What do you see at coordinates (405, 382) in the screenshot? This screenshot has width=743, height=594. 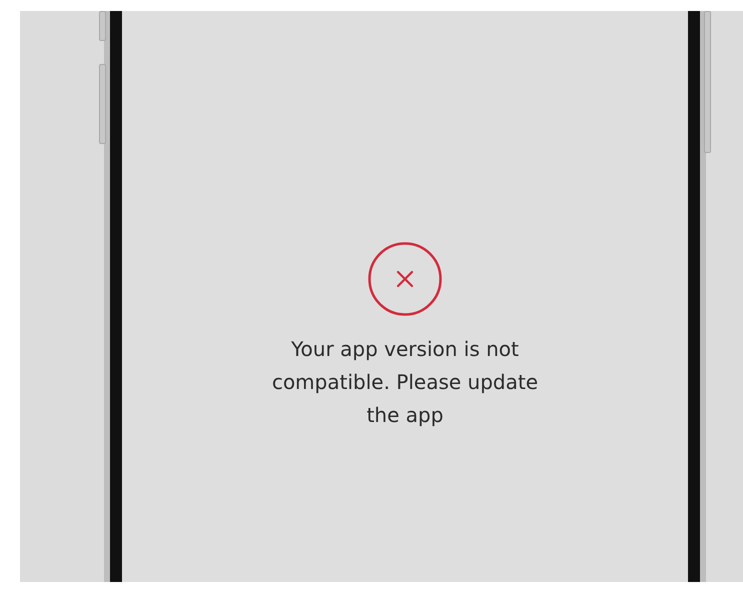 I see `error-message: Your app version is not compatible. Please update the app` at bounding box center [405, 382].